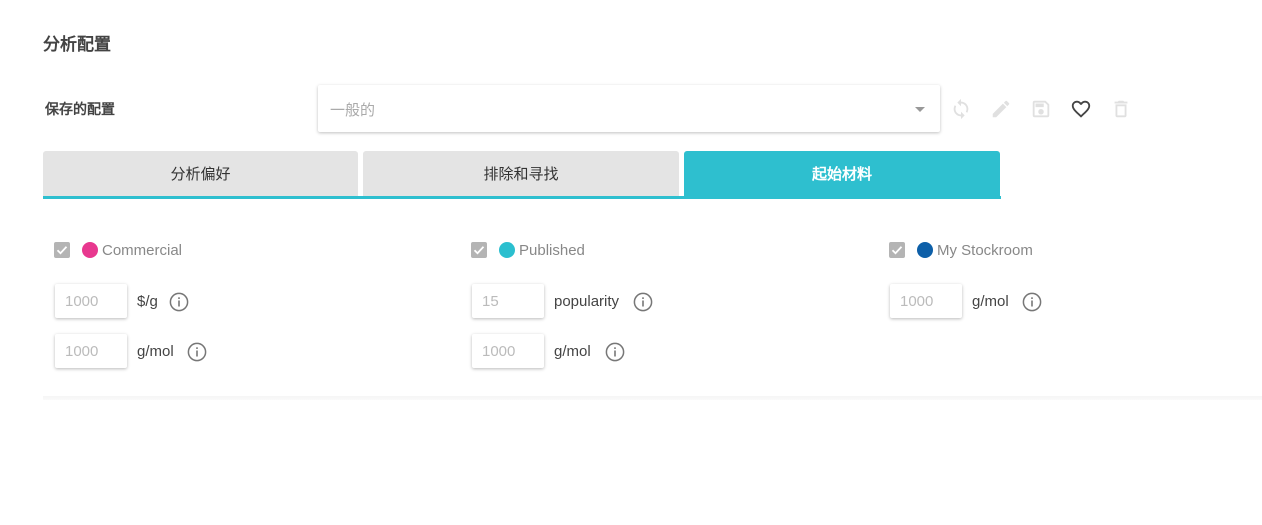 Image resolution: width=1262 pixels, height=525 pixels. Describe the element at coordinates (629, 108) in the screenshot. I see `saved-config-select: 一般的` at that location.